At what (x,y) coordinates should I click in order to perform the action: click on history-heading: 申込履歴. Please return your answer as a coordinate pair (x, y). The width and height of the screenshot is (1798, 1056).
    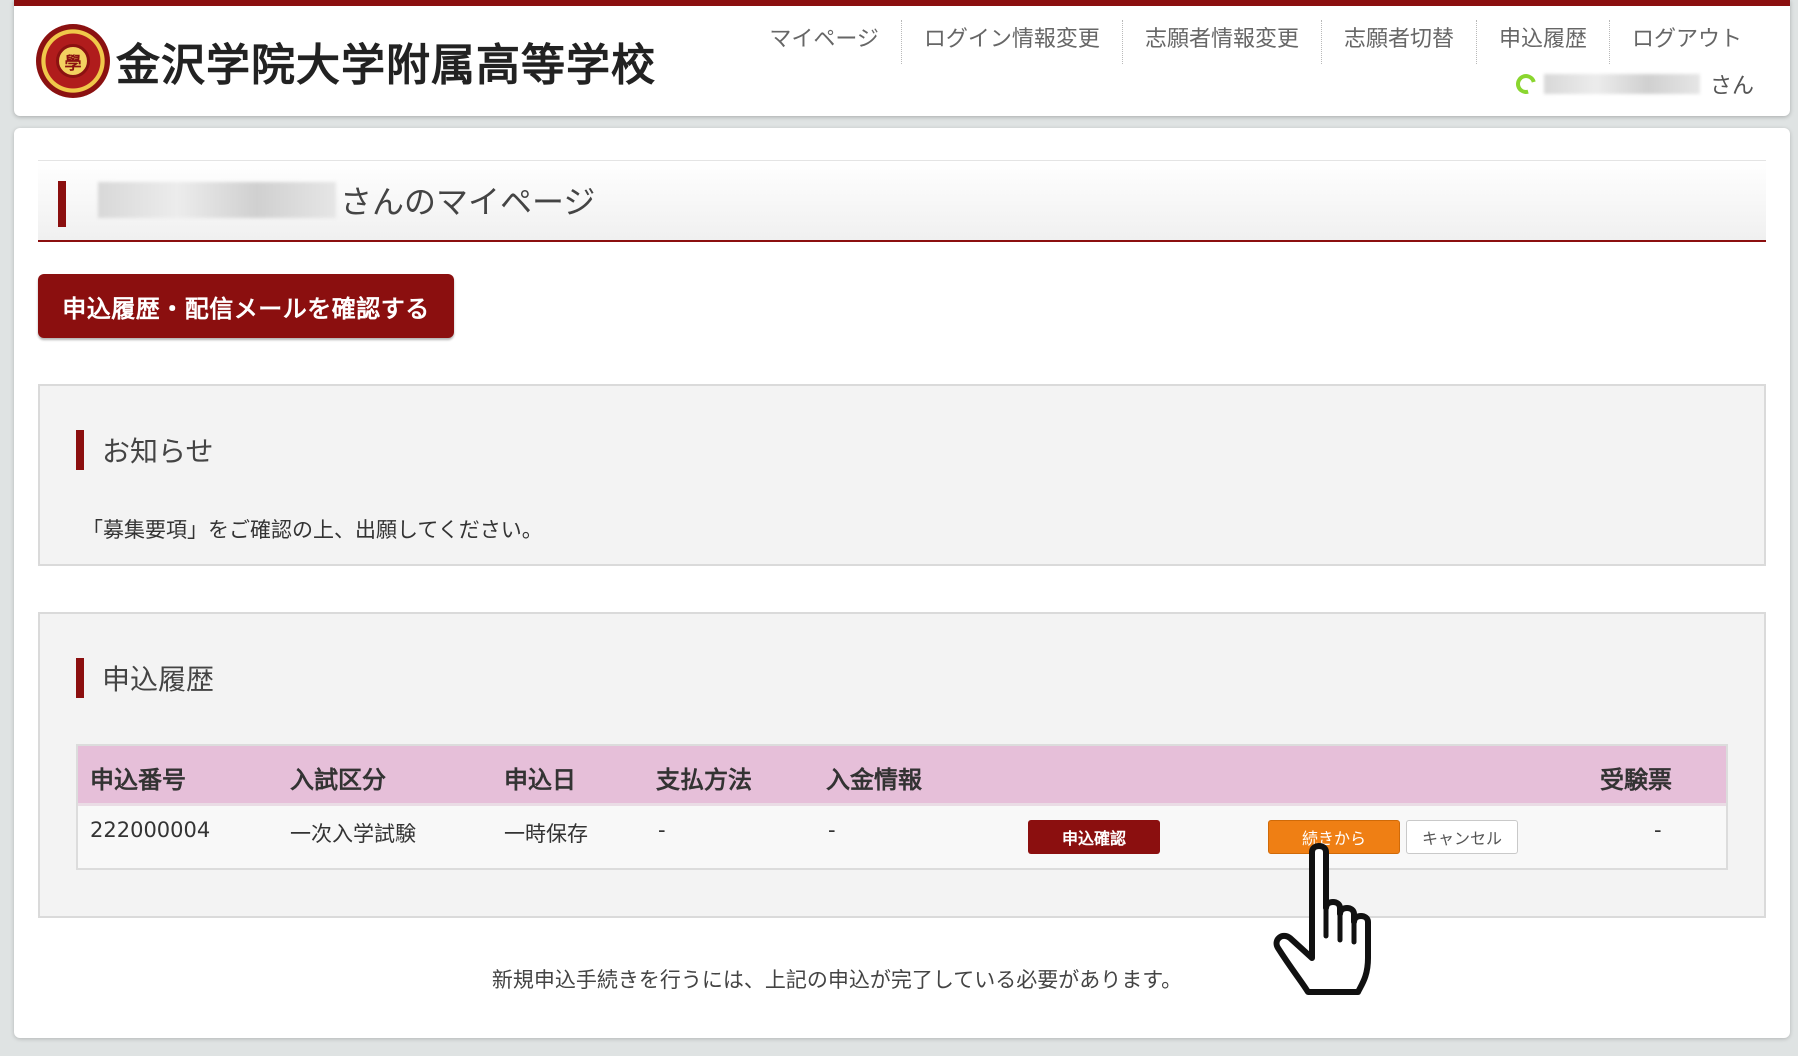
    Looking at the image, I should click on (145, 678).